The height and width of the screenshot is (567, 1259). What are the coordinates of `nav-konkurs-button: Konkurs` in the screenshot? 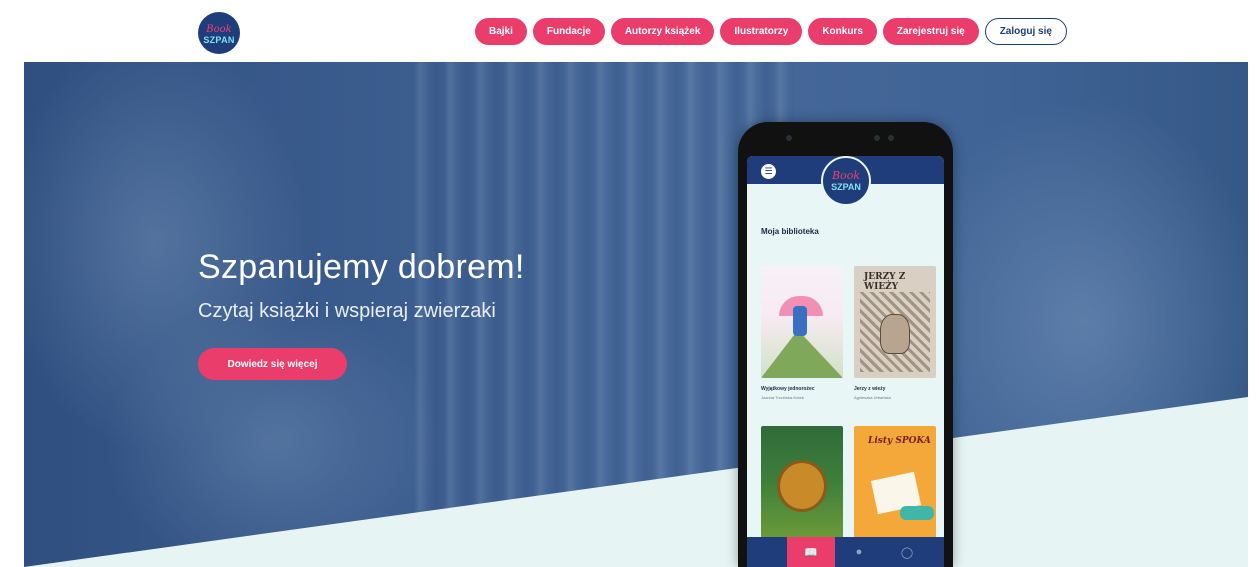 It's located at (842, 31).